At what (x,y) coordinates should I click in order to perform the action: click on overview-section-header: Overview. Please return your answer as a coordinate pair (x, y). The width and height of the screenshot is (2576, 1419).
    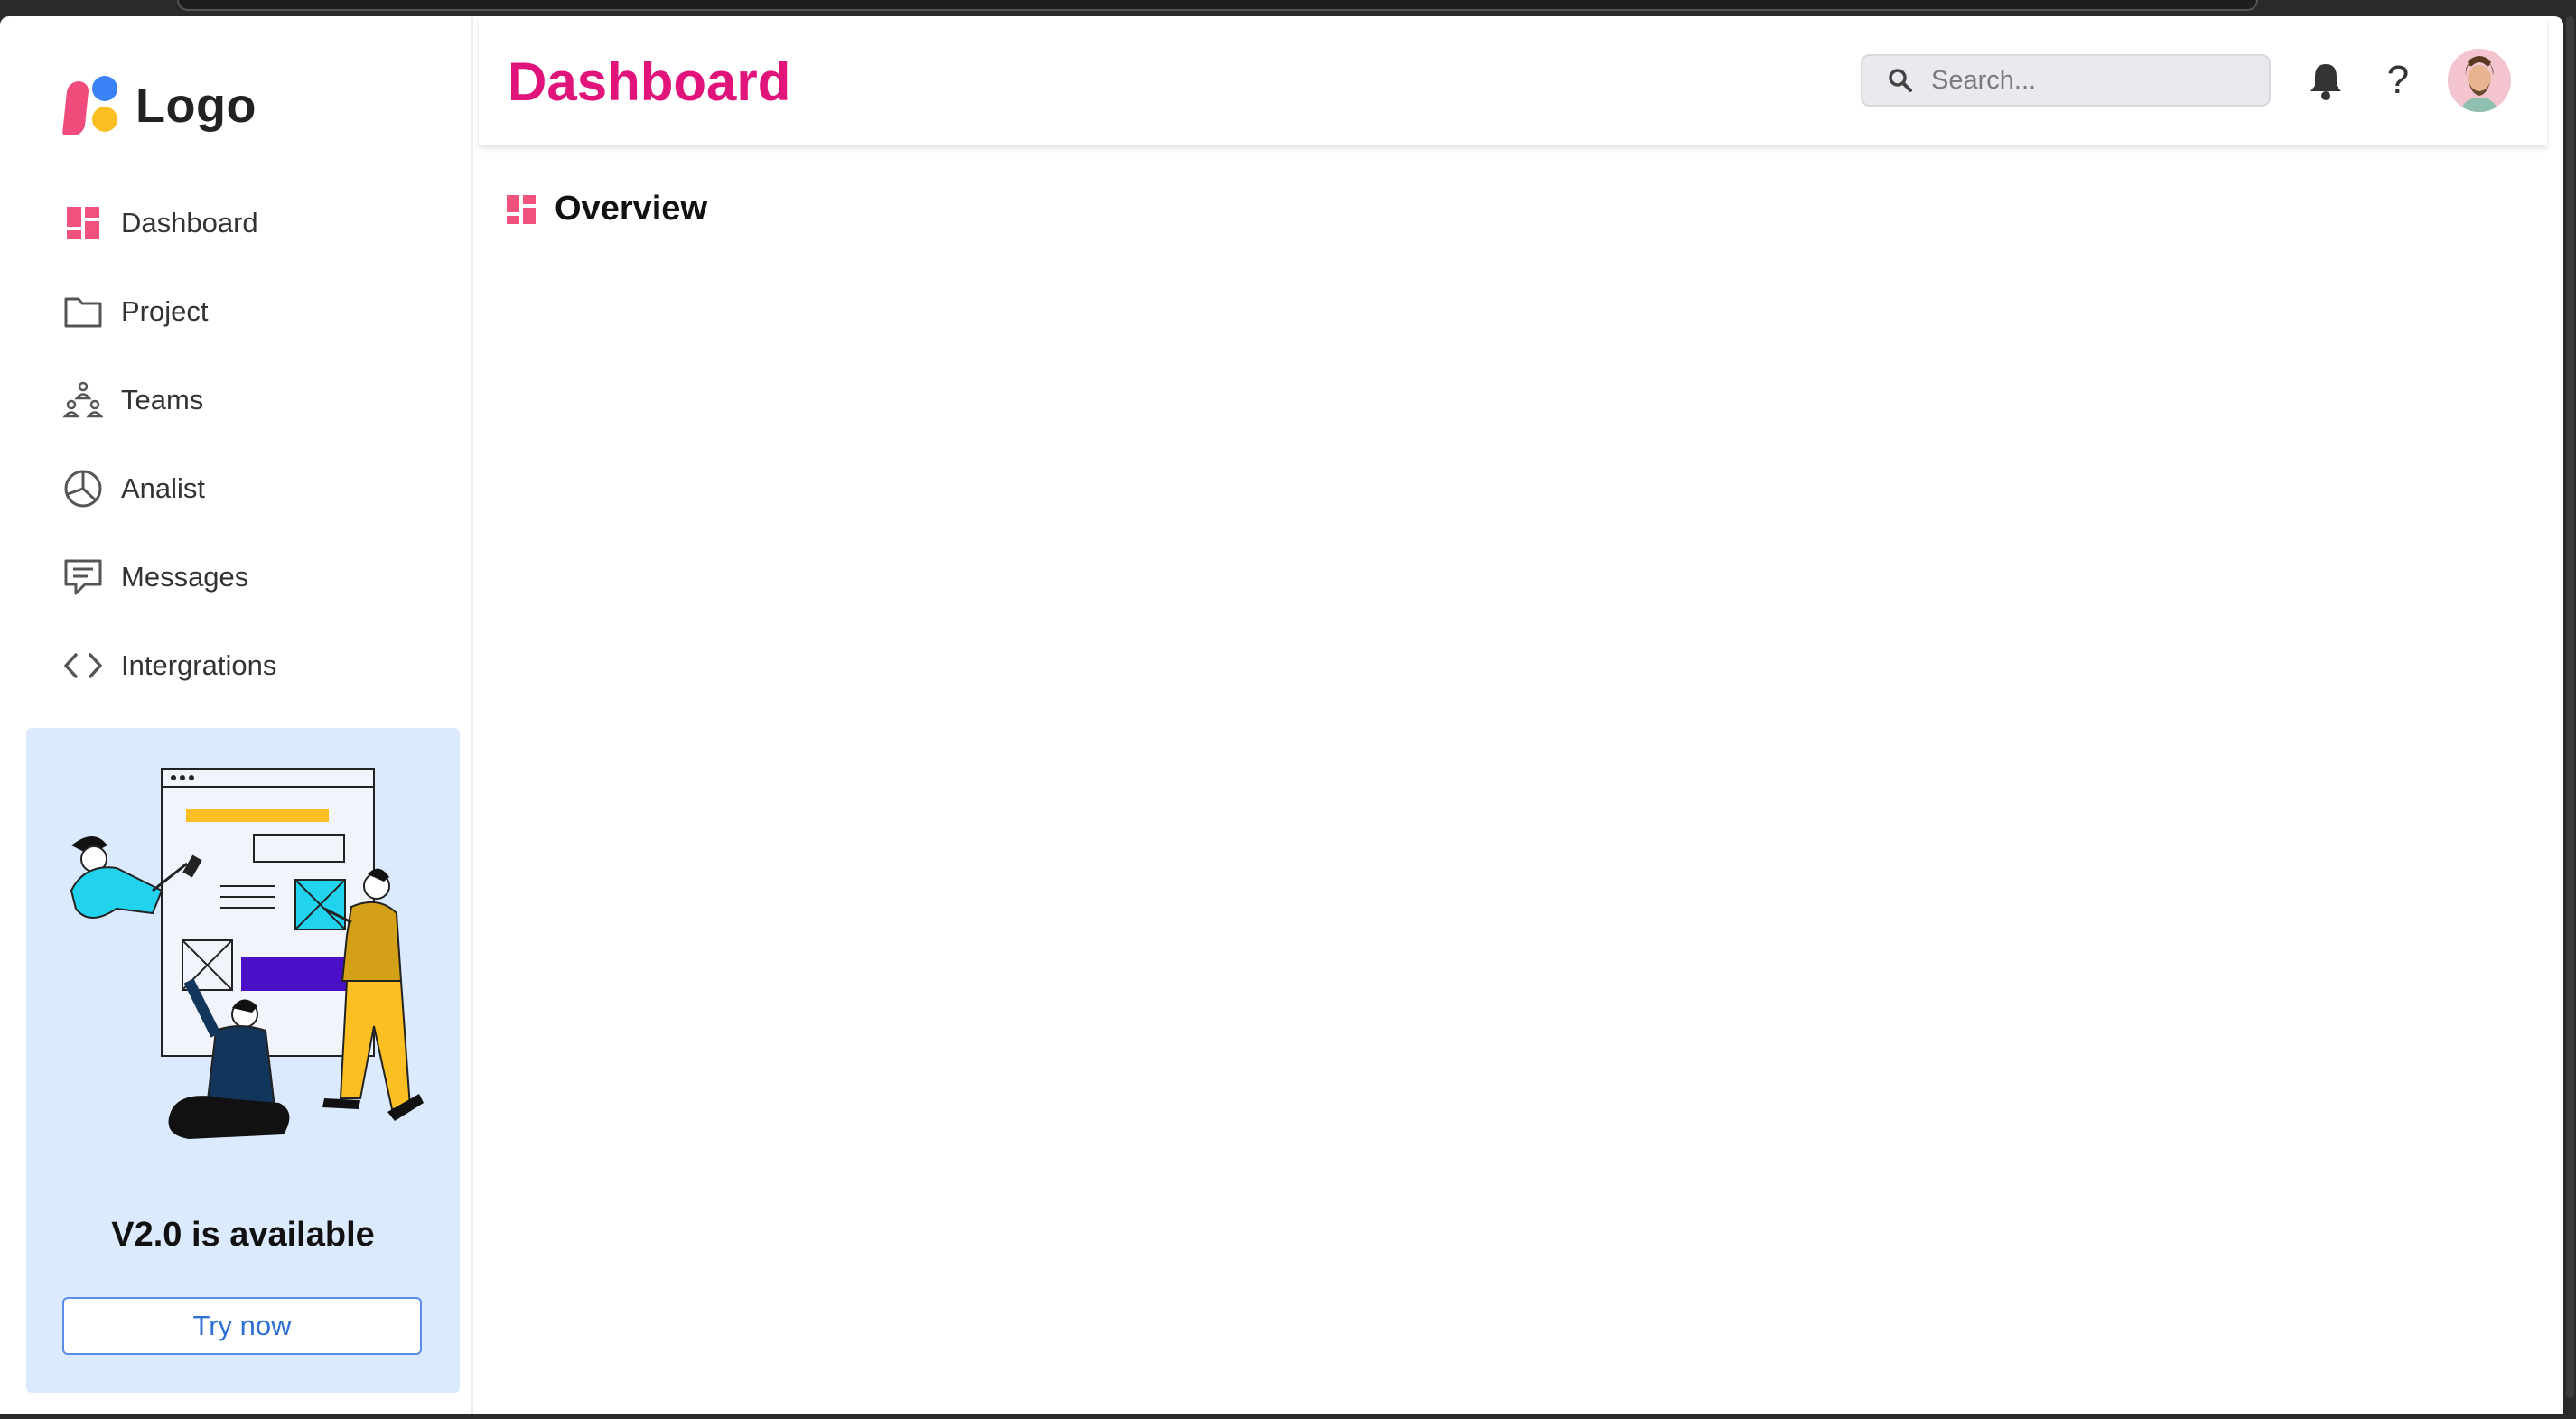
    Looking at the image, I should click on (606, 209).